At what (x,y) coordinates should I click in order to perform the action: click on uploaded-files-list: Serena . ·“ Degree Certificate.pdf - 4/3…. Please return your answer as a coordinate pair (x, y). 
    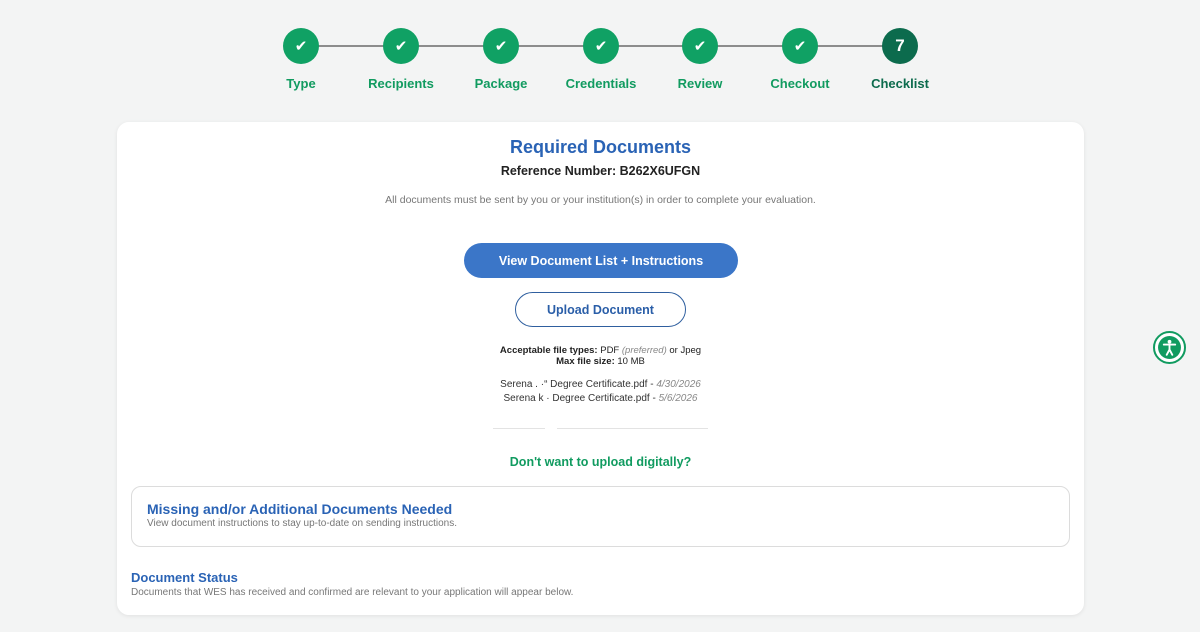
    Looking at the image, I should click on (600, 392).